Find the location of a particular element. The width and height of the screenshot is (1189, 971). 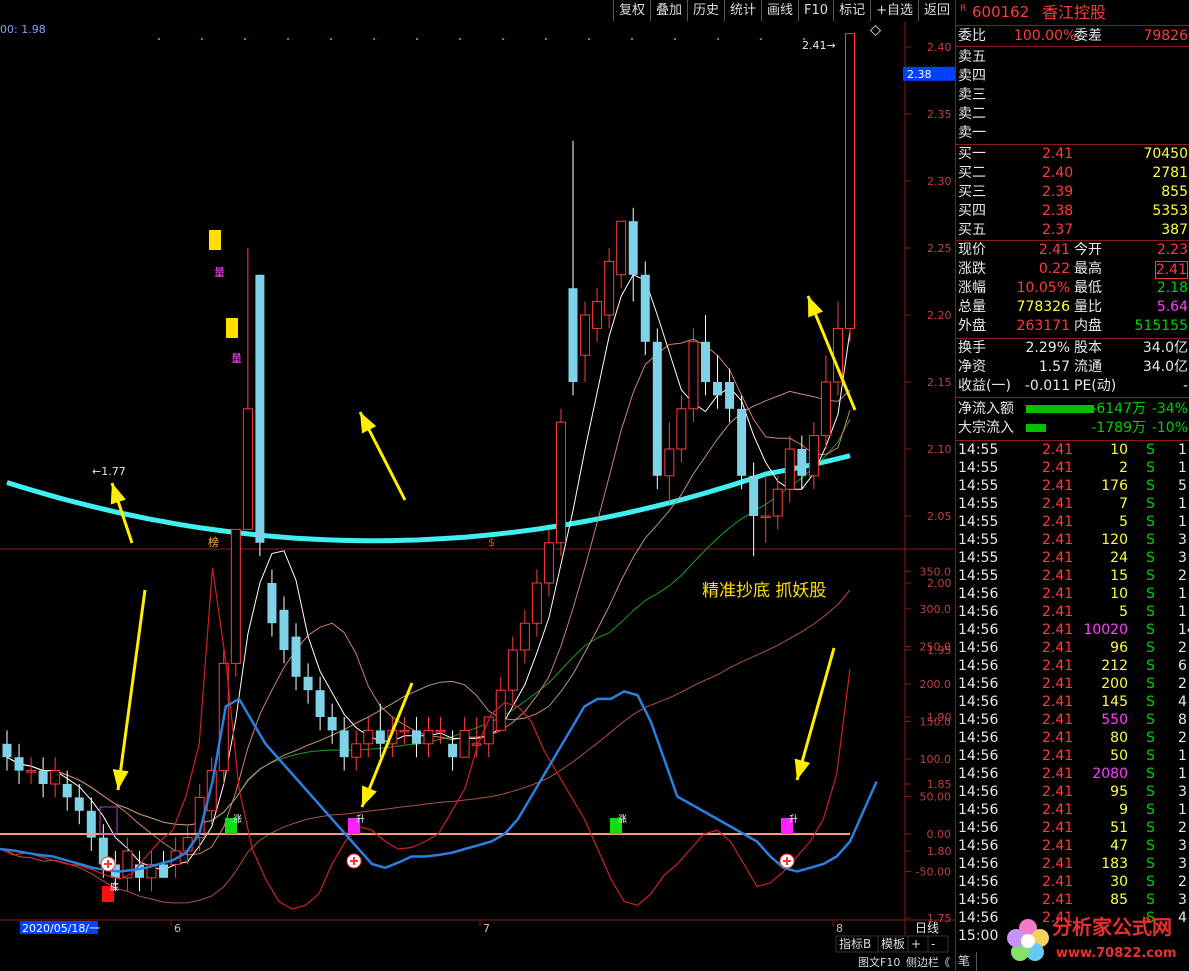

tick-row: 14:55 2.41 176 S 5 is located at coordinates (1072, 486).